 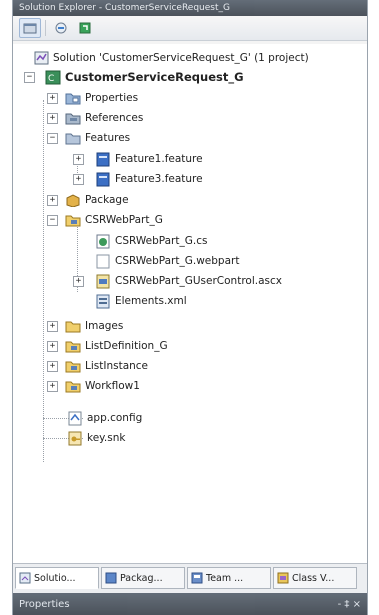 I want to click on tree-item-package: Package, so click(x=97, y=200).